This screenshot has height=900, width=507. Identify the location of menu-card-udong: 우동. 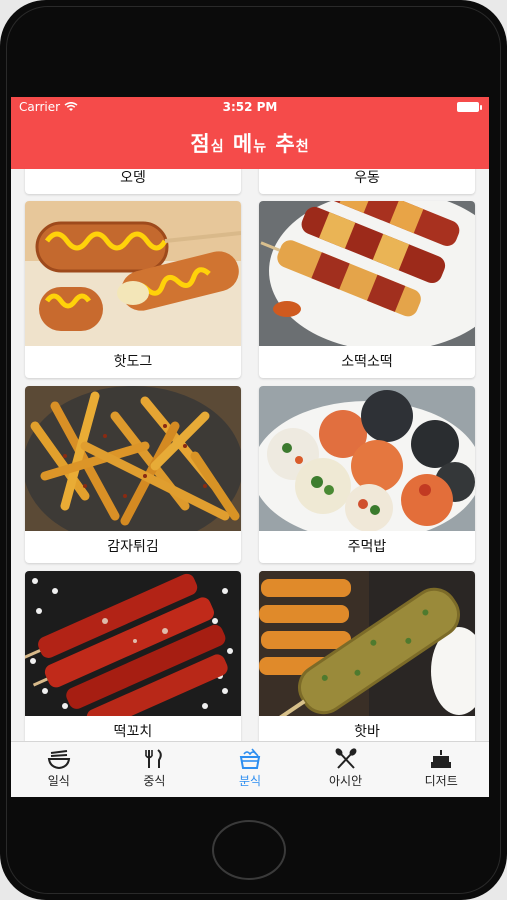
(367, 181).